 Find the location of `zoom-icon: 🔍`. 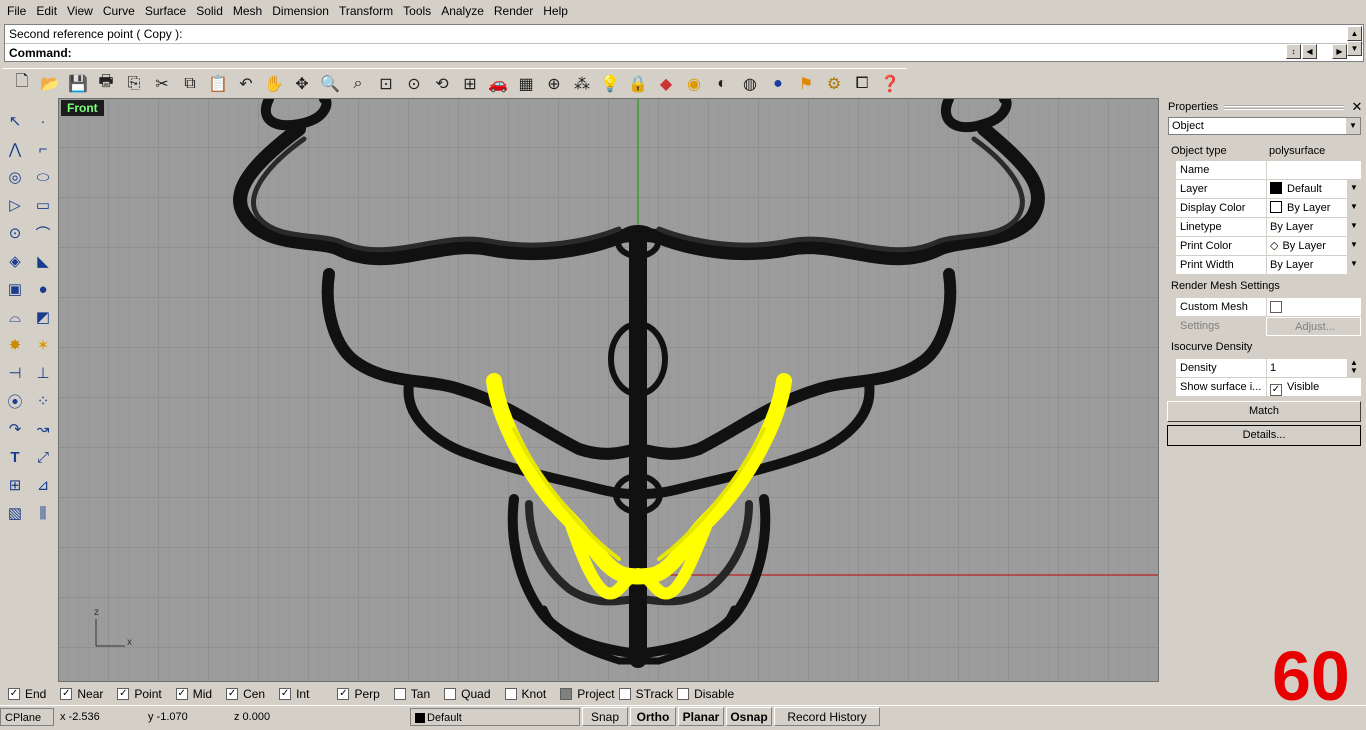

zoom-icon: 🔍 is located at coordinates (330, 84).